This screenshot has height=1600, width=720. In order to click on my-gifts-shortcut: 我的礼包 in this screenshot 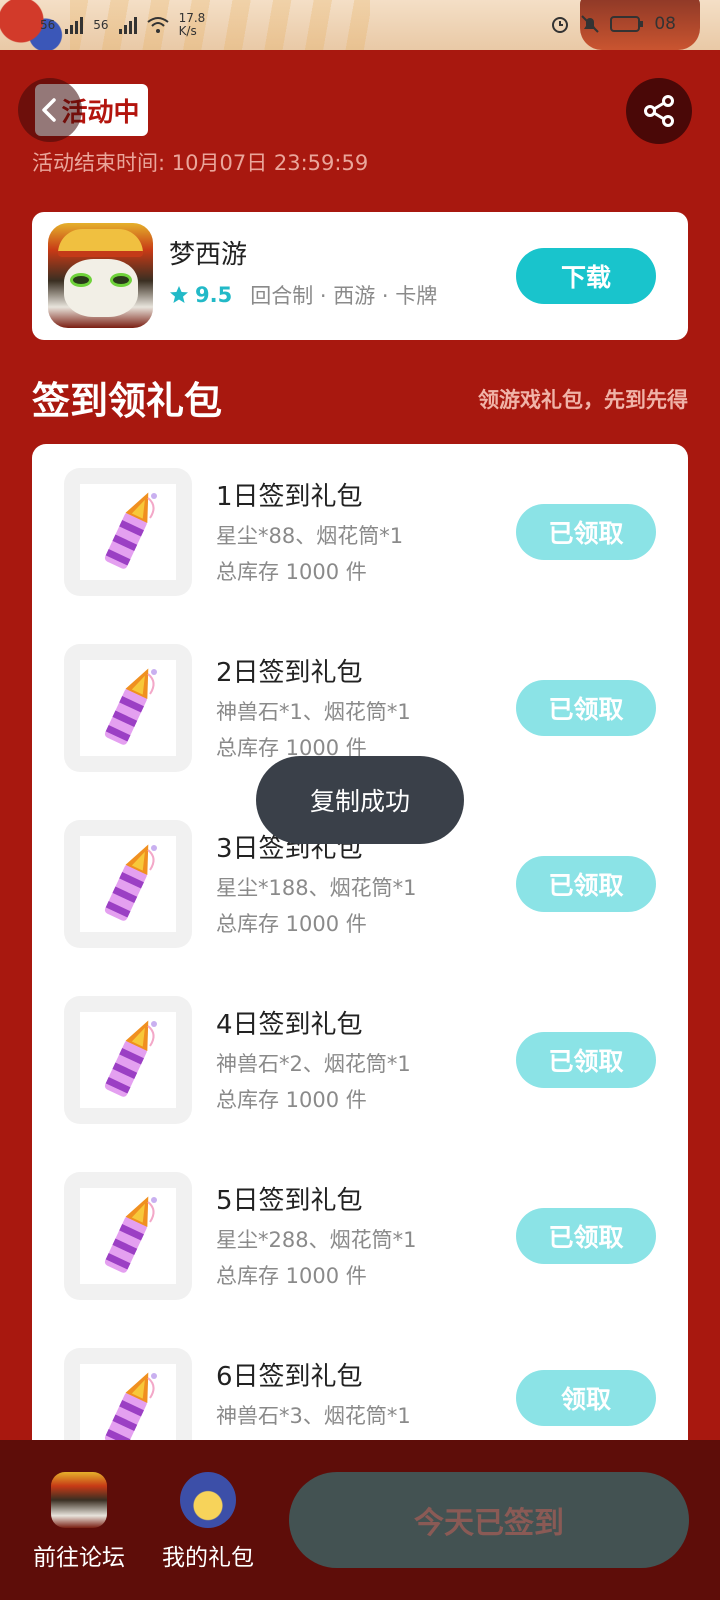, I will do `click(208, 1522)`.